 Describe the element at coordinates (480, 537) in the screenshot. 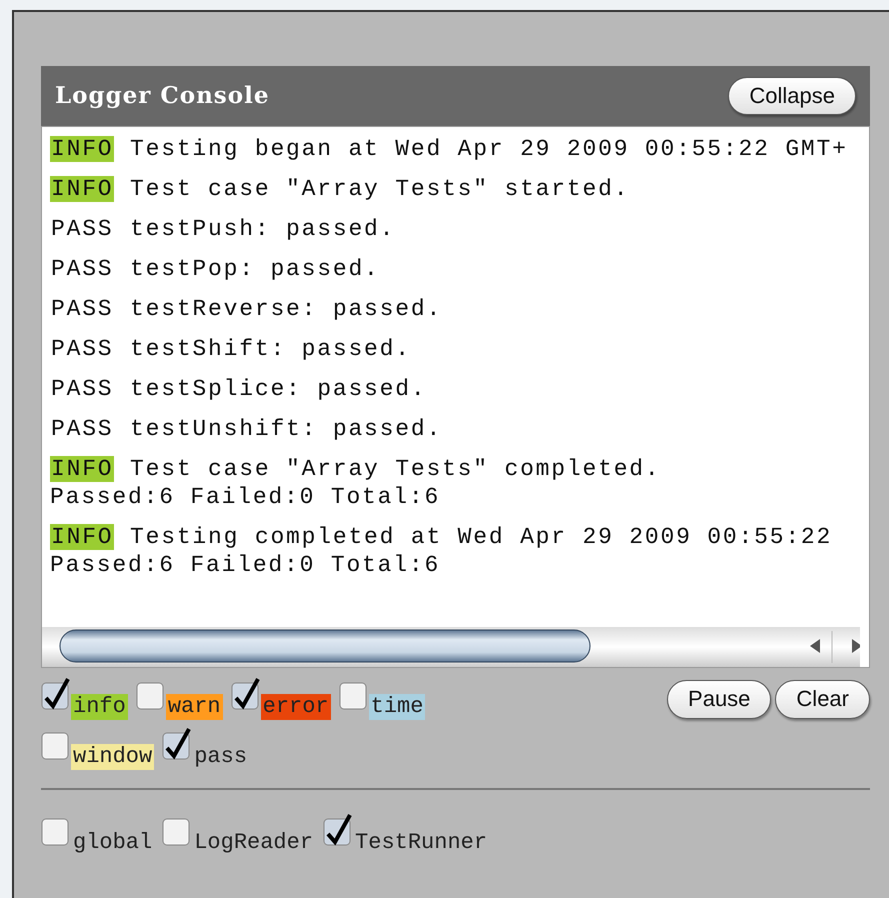

I see `log-message: Testing completed at Wed Apr 29 2009 00:55:22` at that location.